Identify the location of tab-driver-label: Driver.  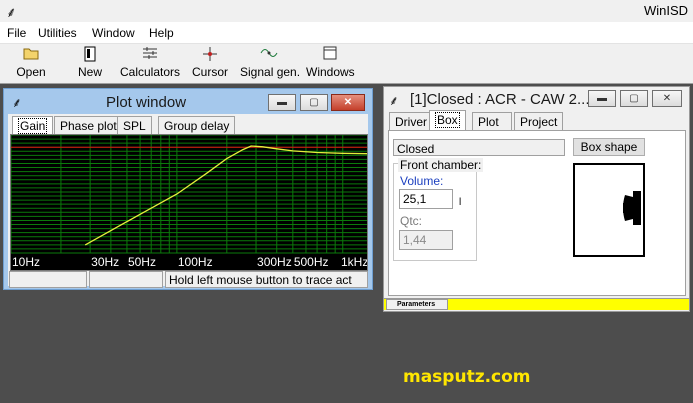
(411, 122).